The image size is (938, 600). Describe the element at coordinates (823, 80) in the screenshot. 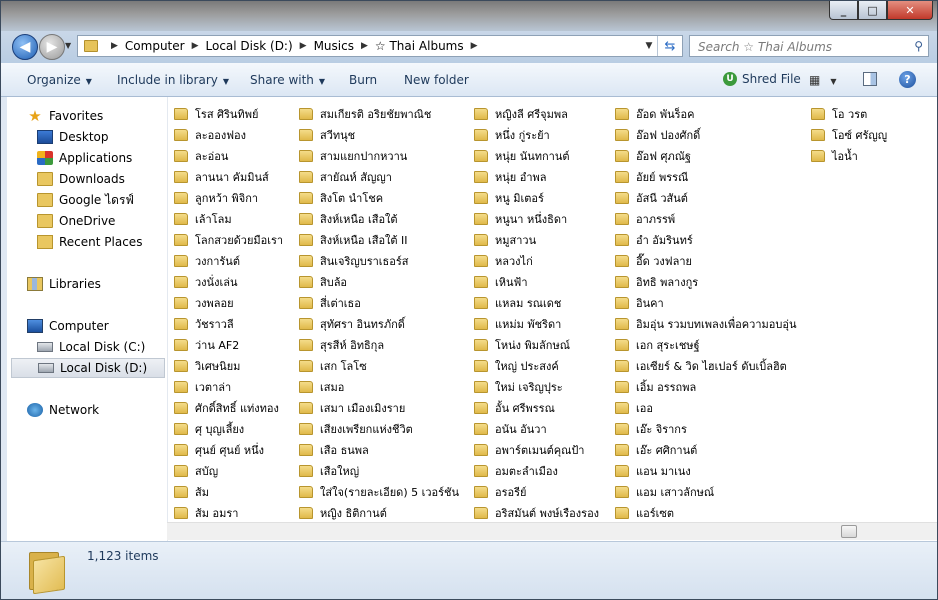

I see `change-view-button: ▦ ▼` at that location.